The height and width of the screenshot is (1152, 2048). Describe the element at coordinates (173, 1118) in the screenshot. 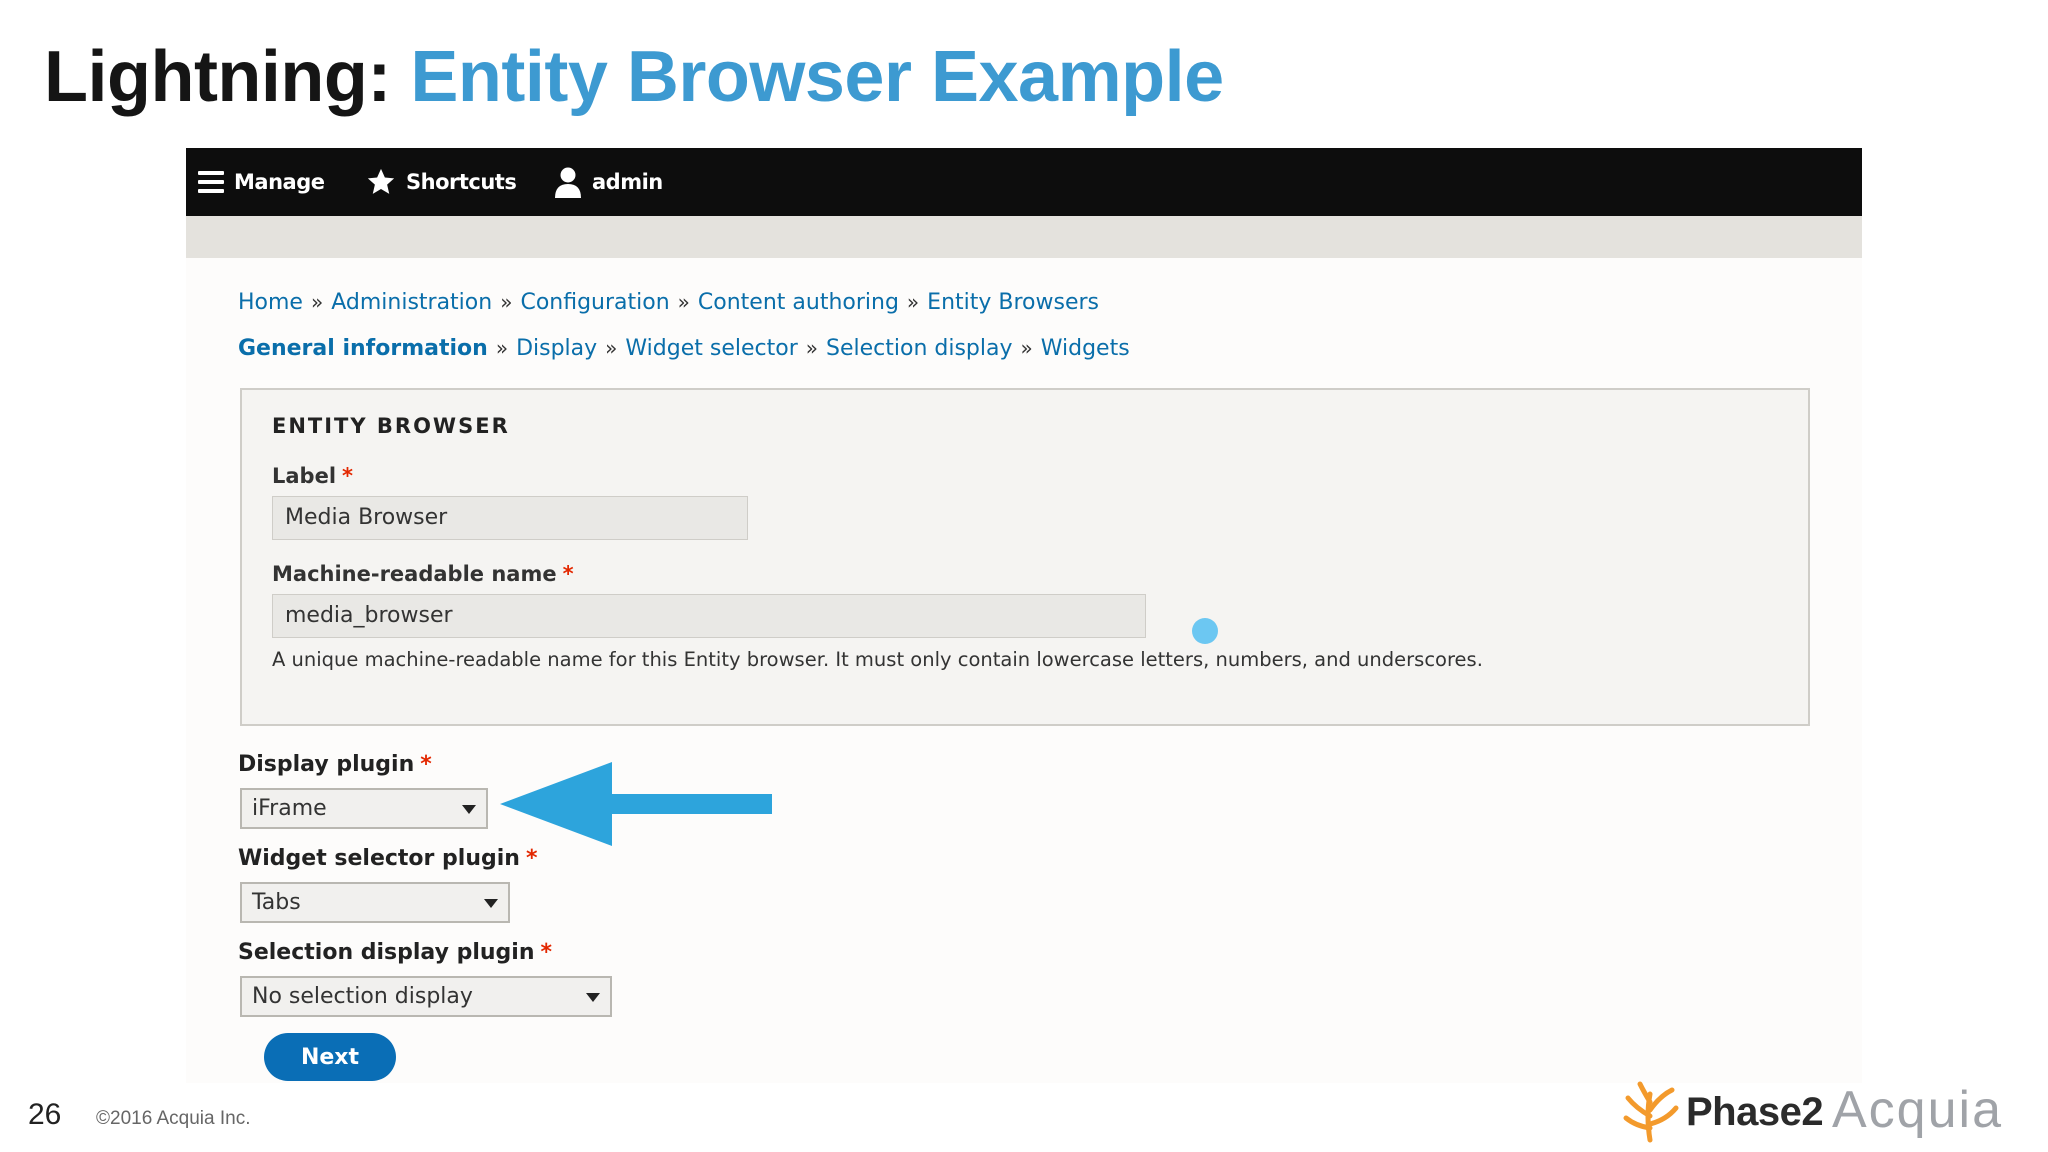

I see `copyright: ©2016 Acquia Inc.` at that location.